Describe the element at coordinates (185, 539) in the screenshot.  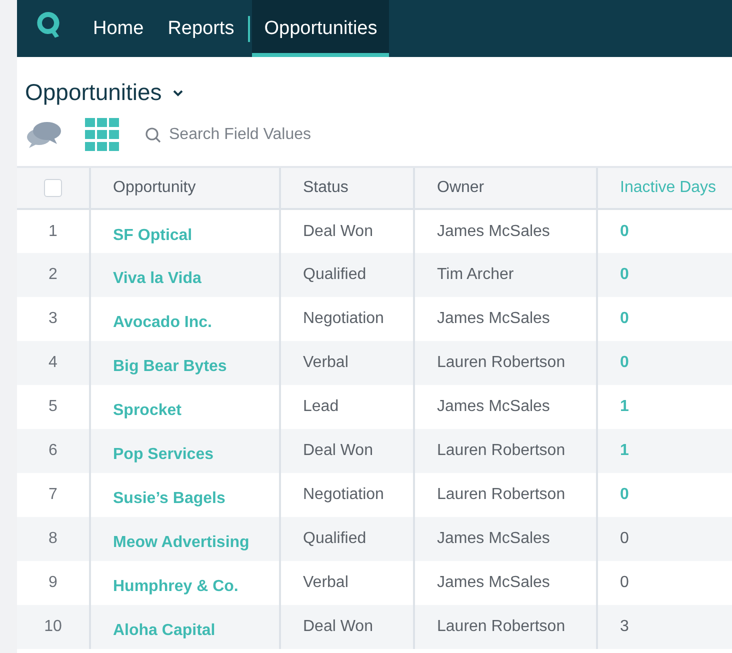
I see `opportunity-link: Meow Advertising` at that location.